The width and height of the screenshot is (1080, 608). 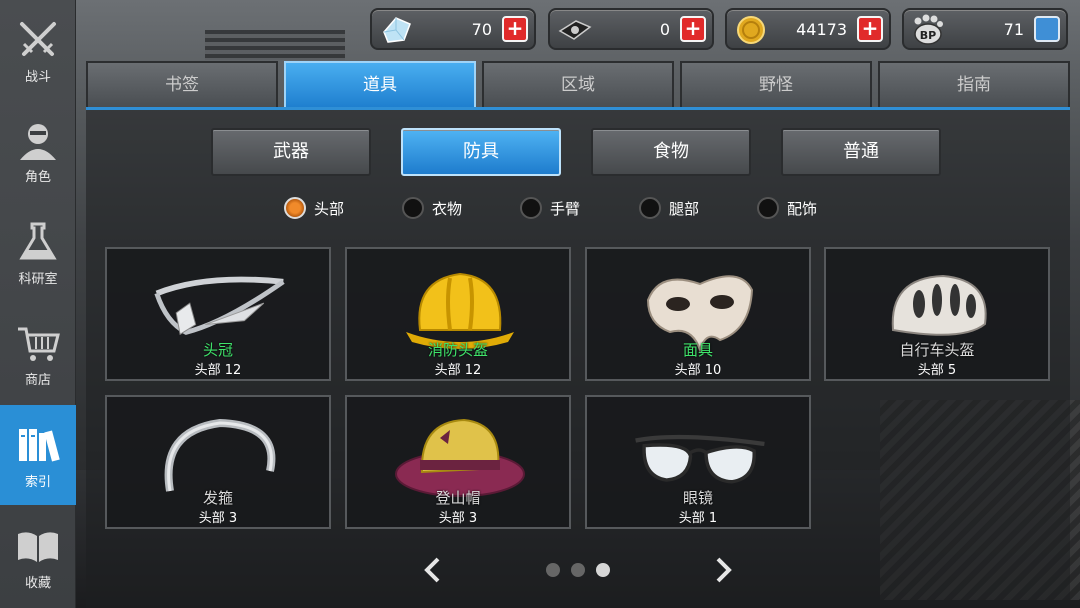 I want to click on data-disk-icon, so click(x=574, y=30).